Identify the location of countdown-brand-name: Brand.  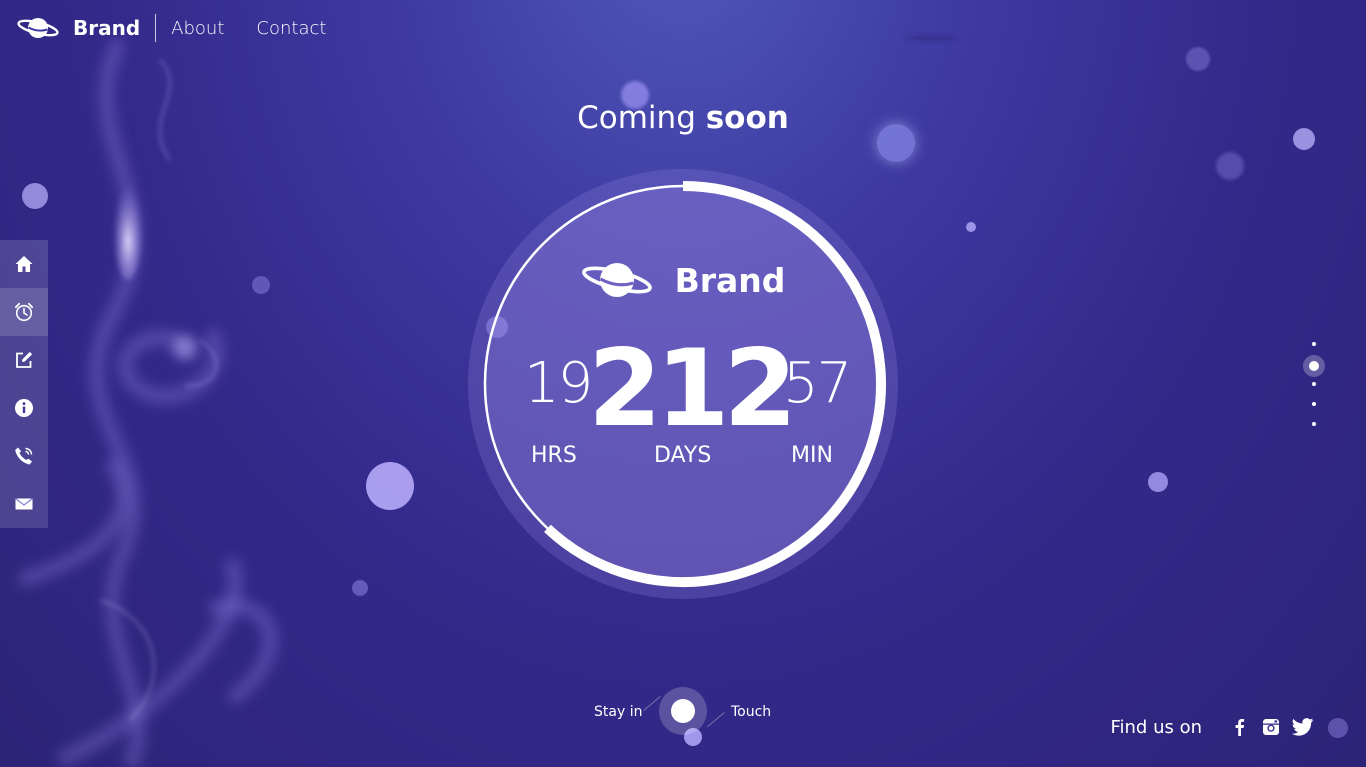
(730, 280).